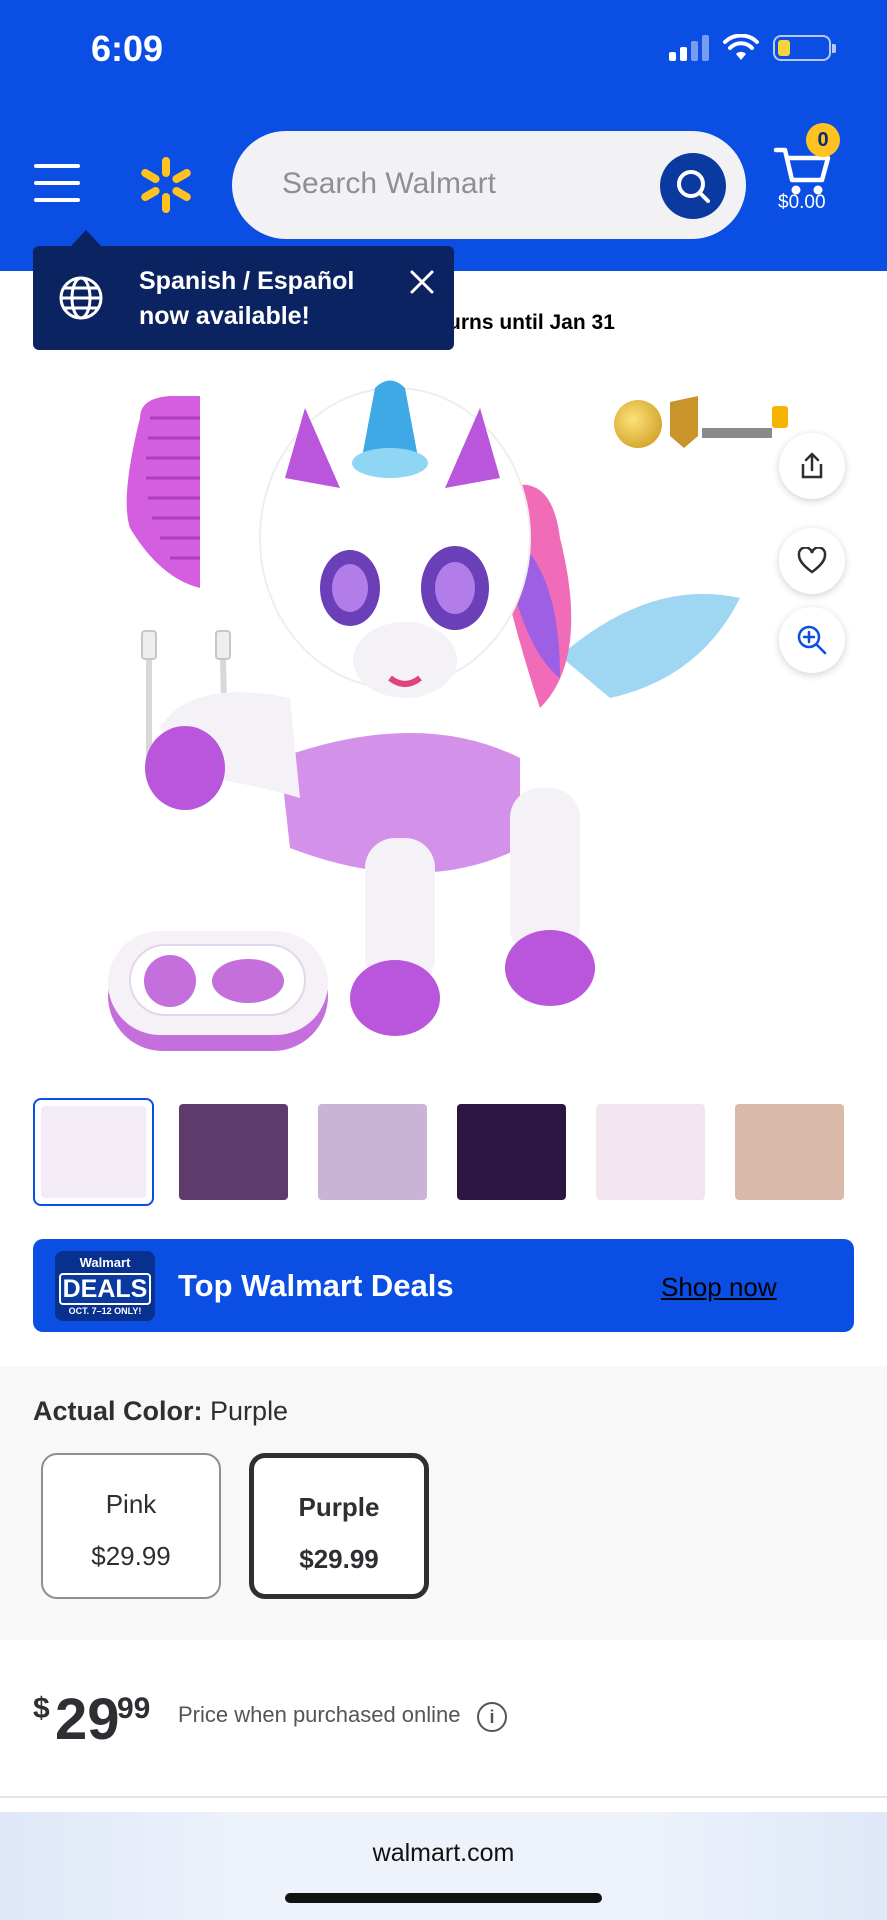 The height and width of the screenshot is (1920, 887). I want to click on color-option-purple: Purple $29.99, so click(339, 1526).